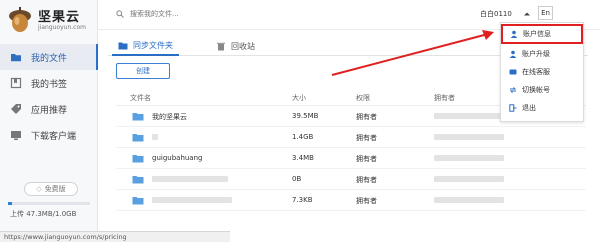 The width and height of the screenshot is (600, 242). What do you see at coordinates (513, 108) in the screenshot?
I see `logout-icon` at bounding box center [513, 108].